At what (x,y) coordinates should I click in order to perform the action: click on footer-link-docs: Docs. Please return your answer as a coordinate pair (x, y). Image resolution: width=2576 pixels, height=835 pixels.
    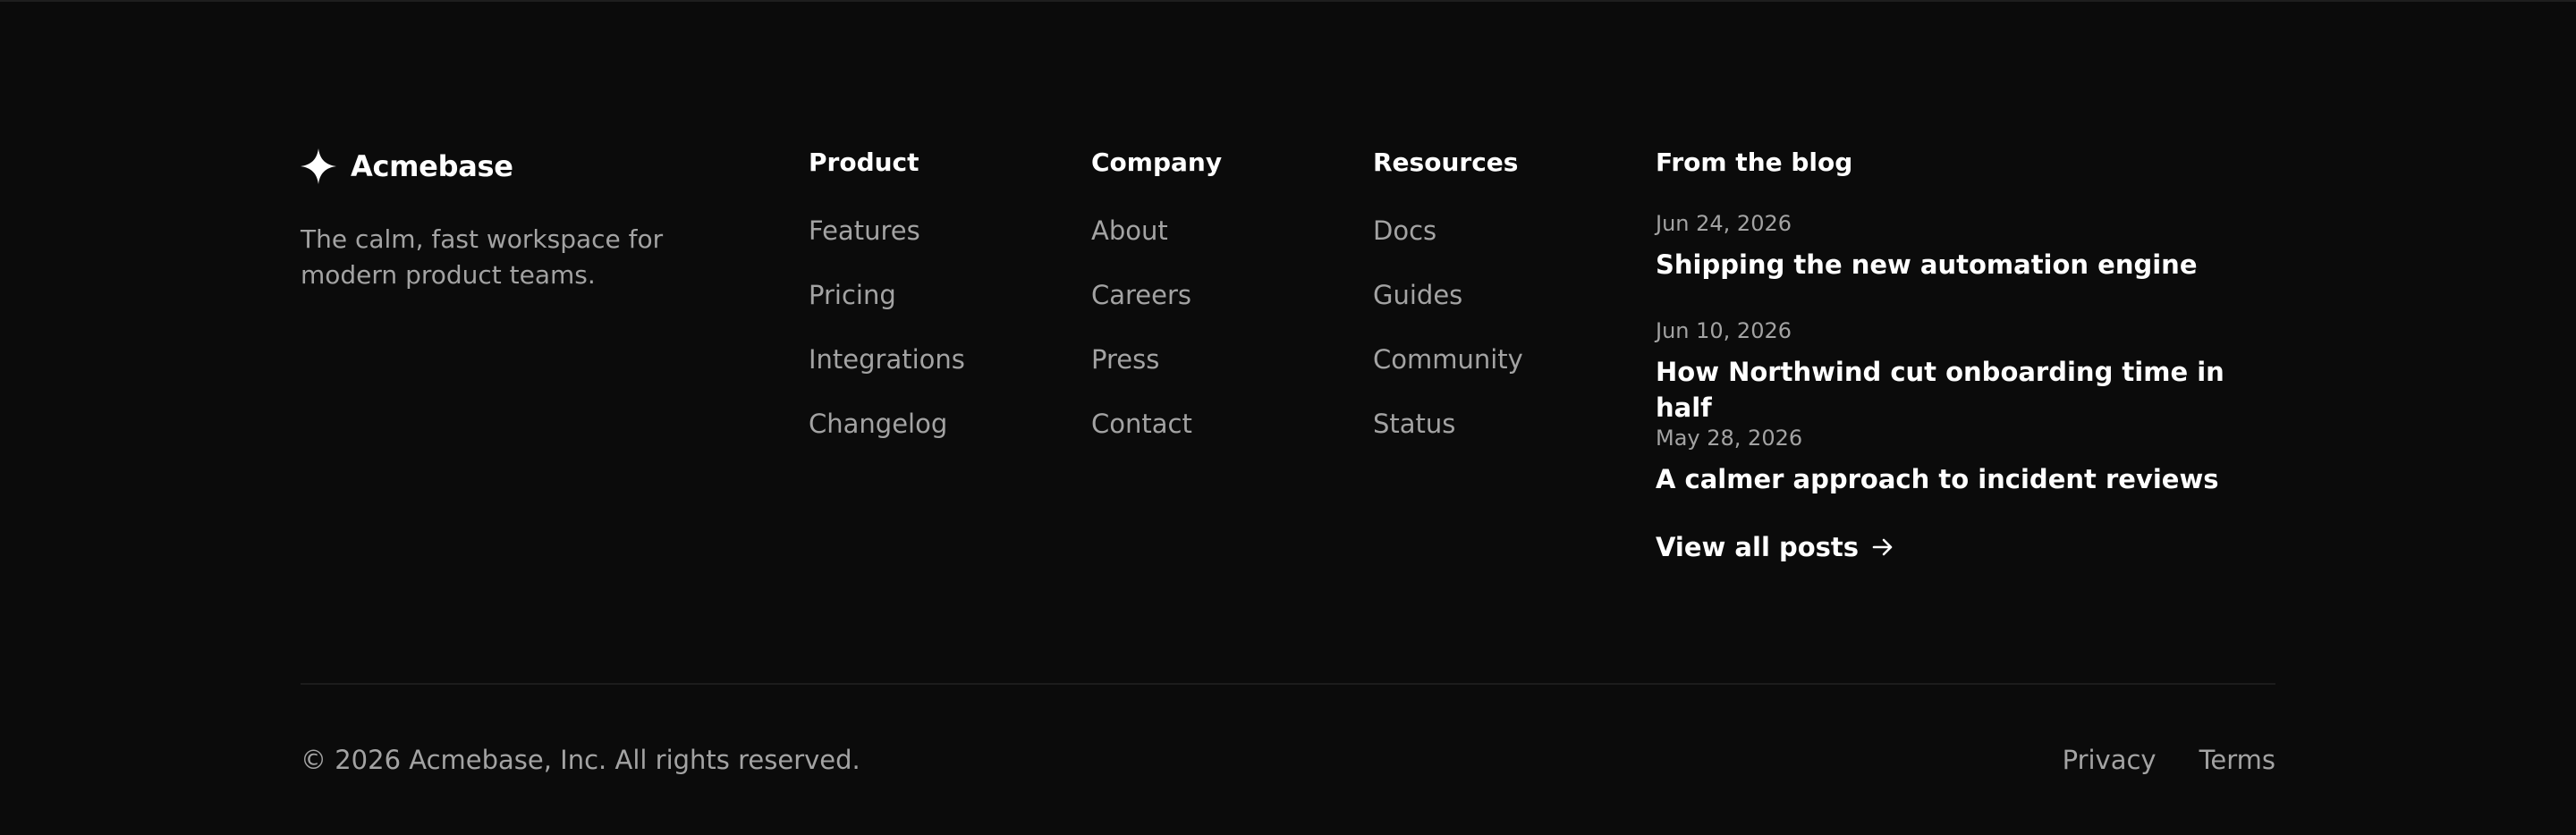
    Looking at the image, I should click on (1404, 231).